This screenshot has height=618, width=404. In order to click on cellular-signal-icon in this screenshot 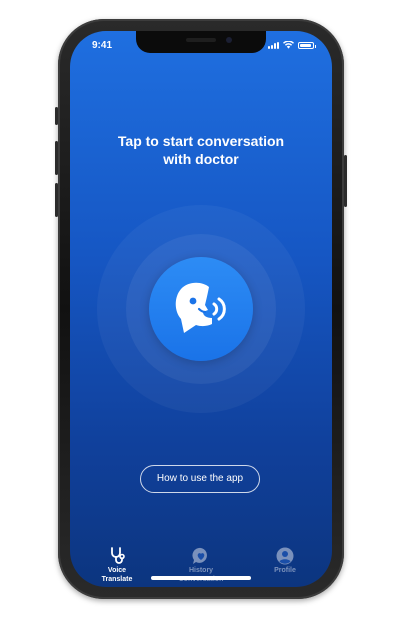, I will do `click(273, 45)`.